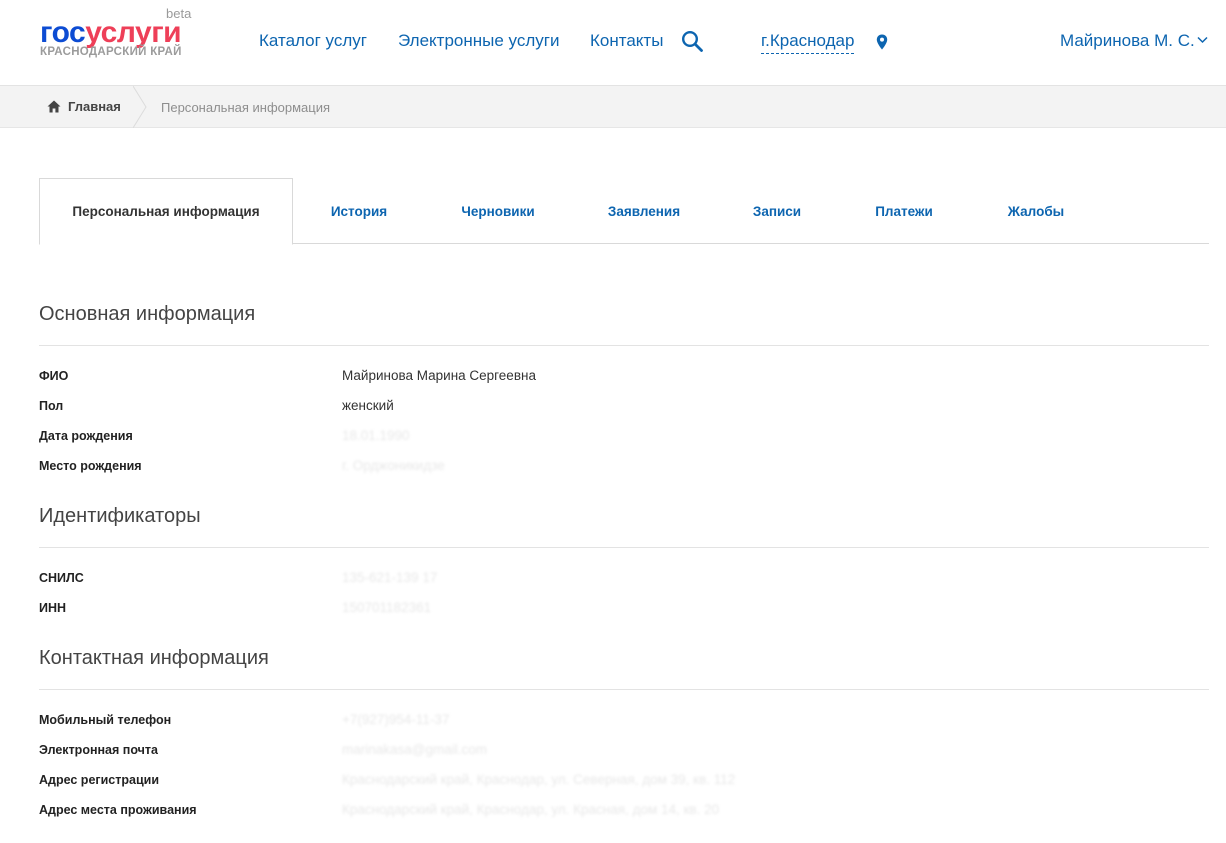 This screenshot has height=843, width=1226. Describe the element at coordinates (147, 314) in the screenshot. I see `section-title-basic: Основная информация` at that location.